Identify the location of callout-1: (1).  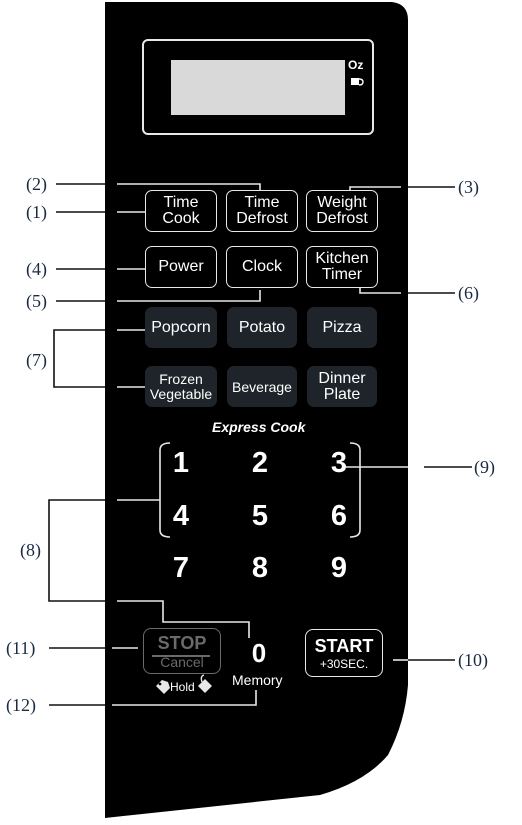
(36, 212).